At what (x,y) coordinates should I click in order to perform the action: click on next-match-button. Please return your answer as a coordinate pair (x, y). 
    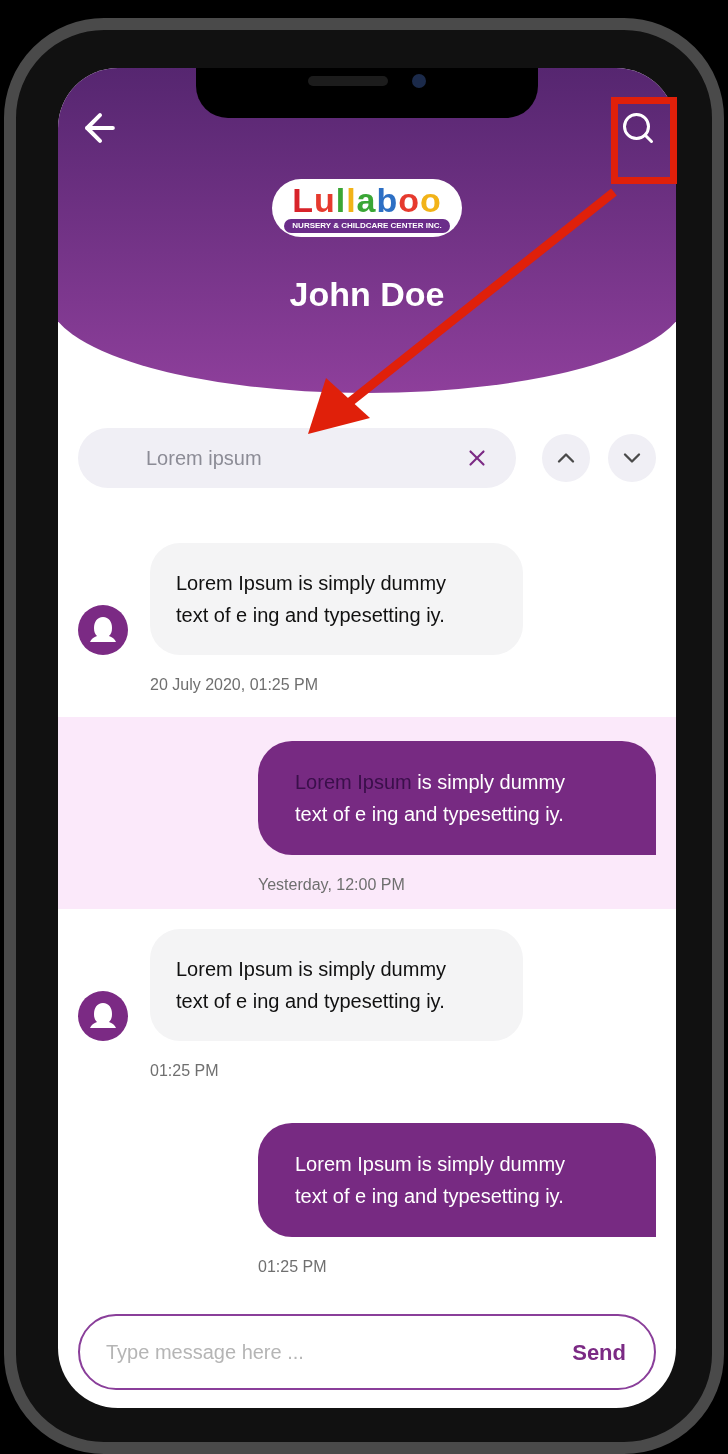
    Looking at the image, I should click on (632, 458).